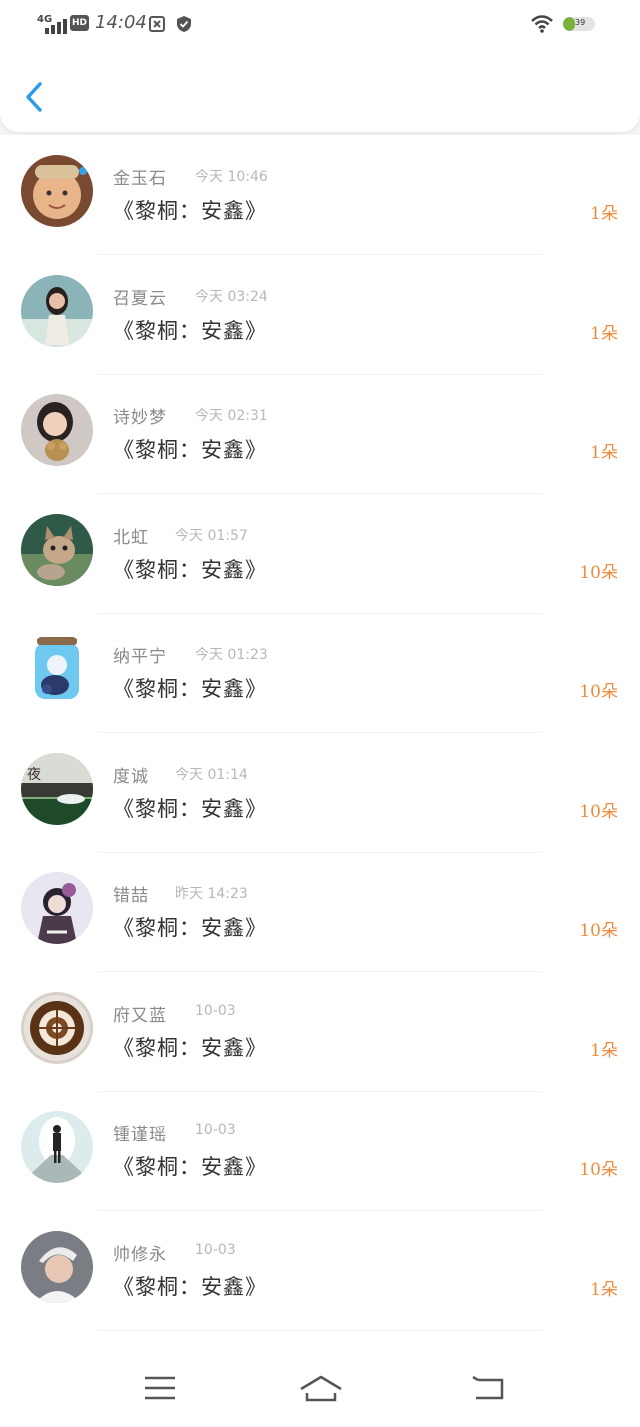  What do you see at coordinates (231, 296) in the screenshot?
I see `timestamp: 今天 03:24` at bounding box center [231, 296].